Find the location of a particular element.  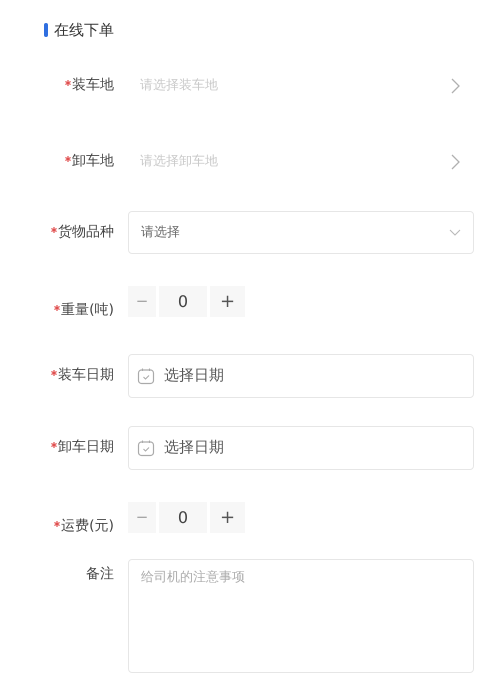

chevron-down-icon is located at coordinates (455, 232).